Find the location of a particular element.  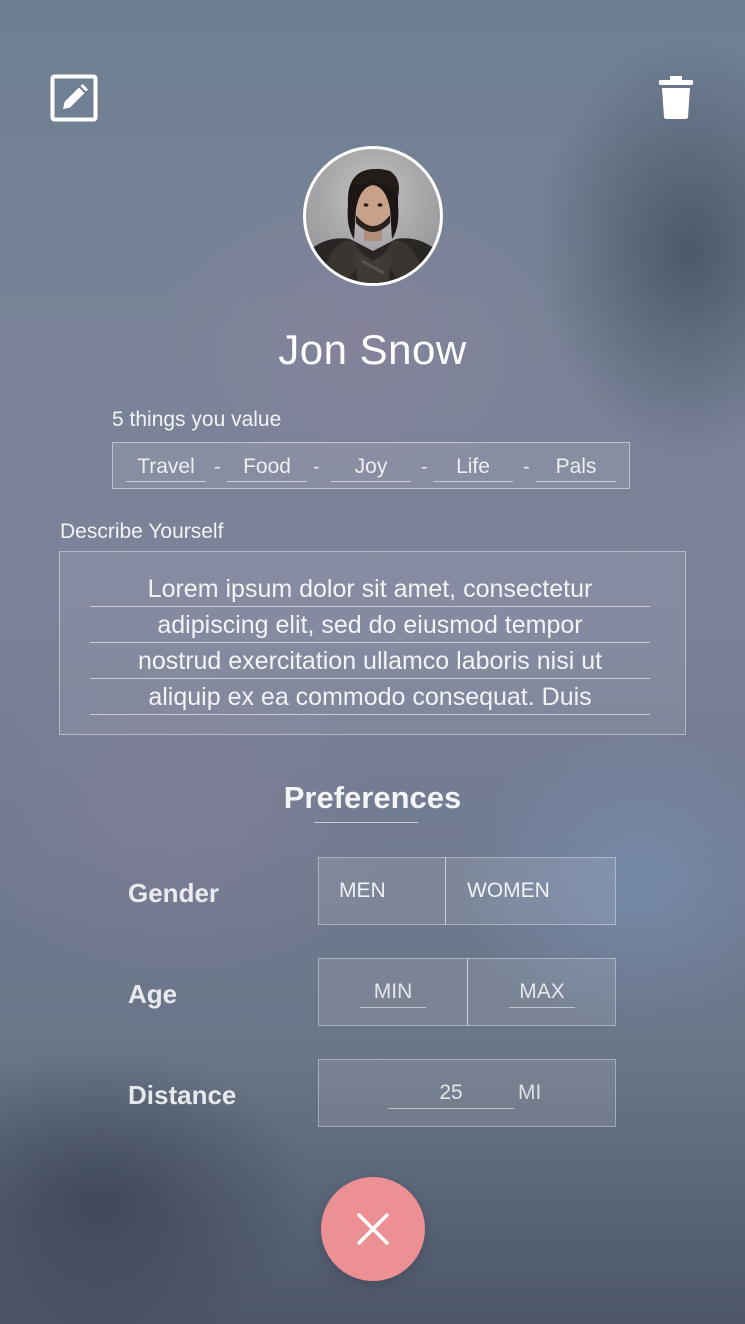

preferences-title: Preferences is located at coordinates (372, 797).